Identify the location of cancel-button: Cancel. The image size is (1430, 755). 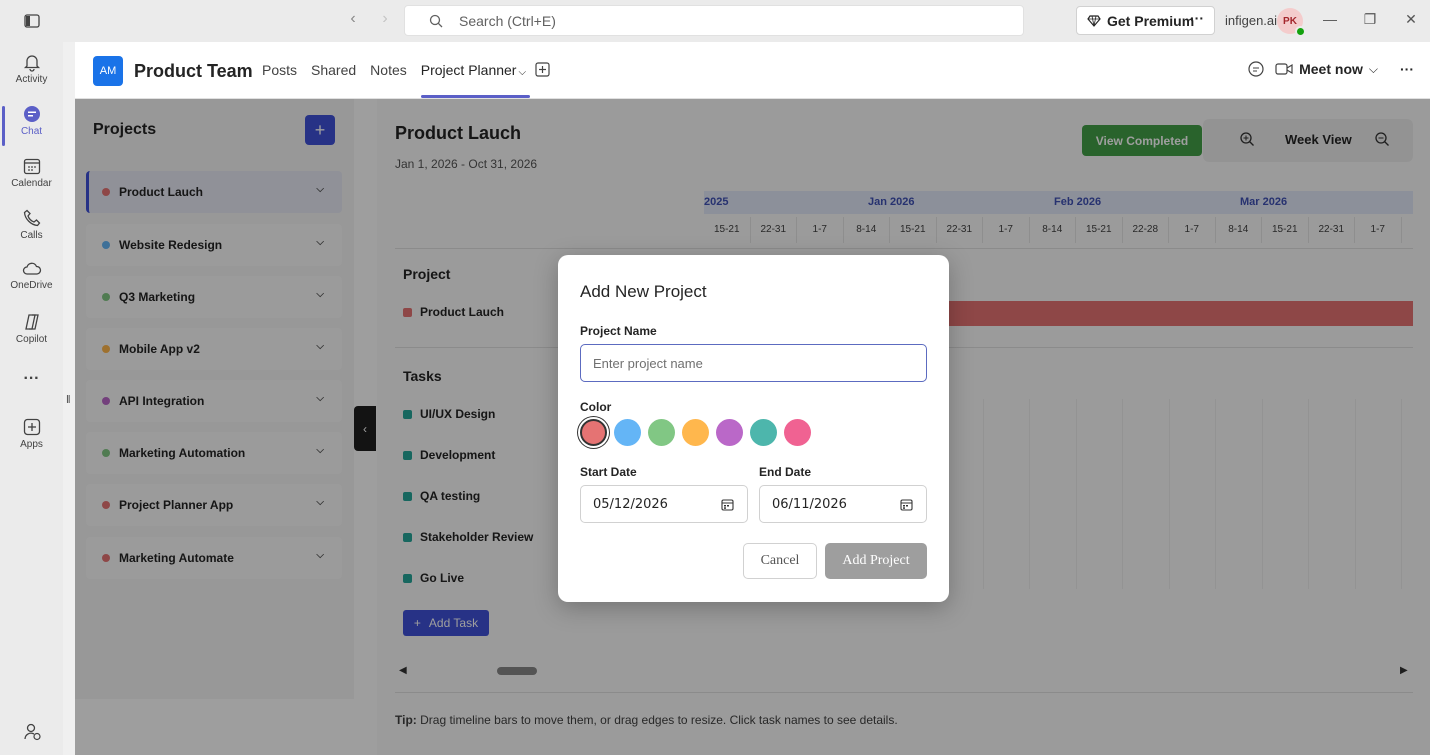
(780, 561).